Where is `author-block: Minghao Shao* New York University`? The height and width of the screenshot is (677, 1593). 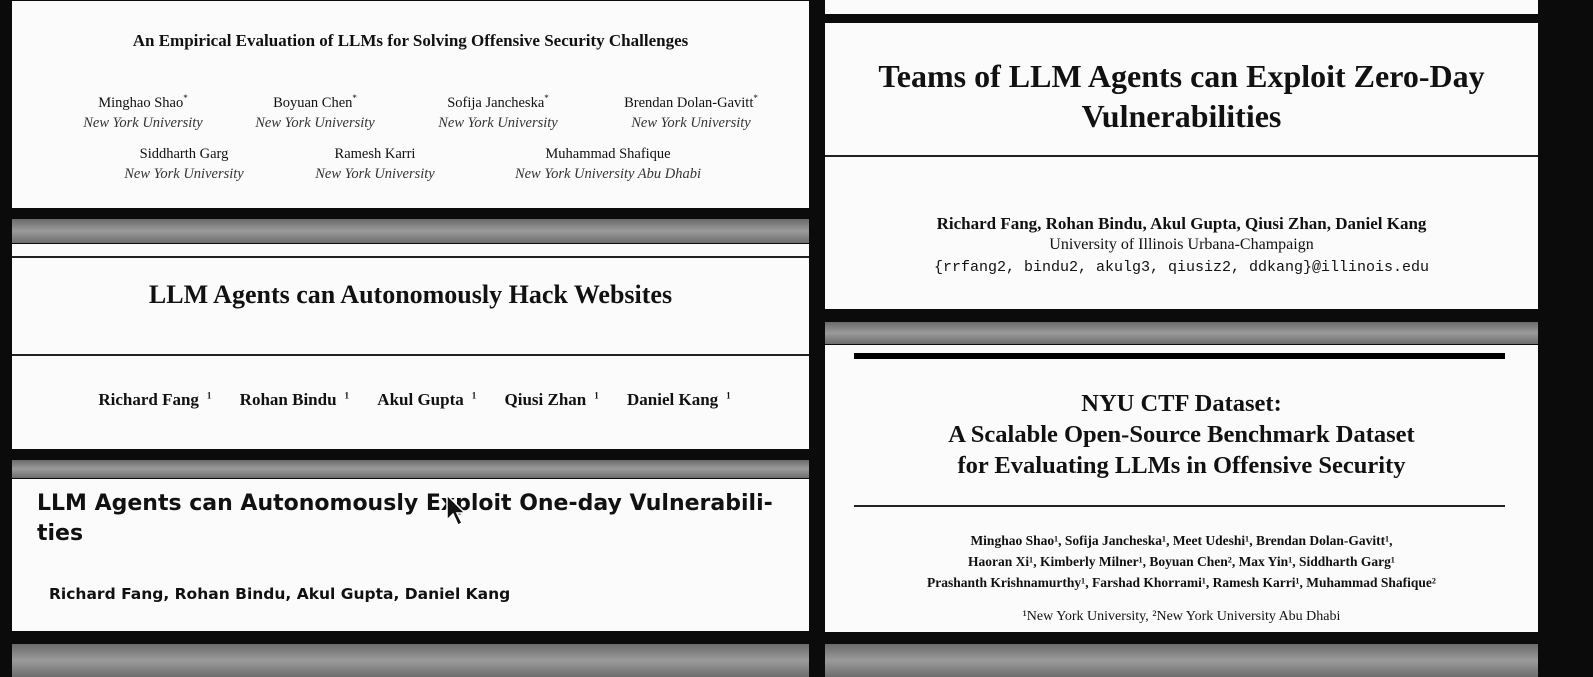
author-block: Minghao Shao* New York University is located at coordinates (143, 113).